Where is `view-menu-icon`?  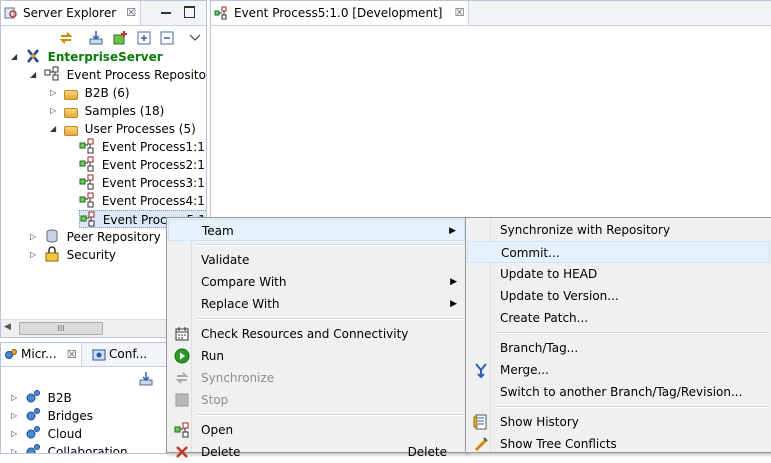
view-menu-icon is located at coordinates (195, 38).